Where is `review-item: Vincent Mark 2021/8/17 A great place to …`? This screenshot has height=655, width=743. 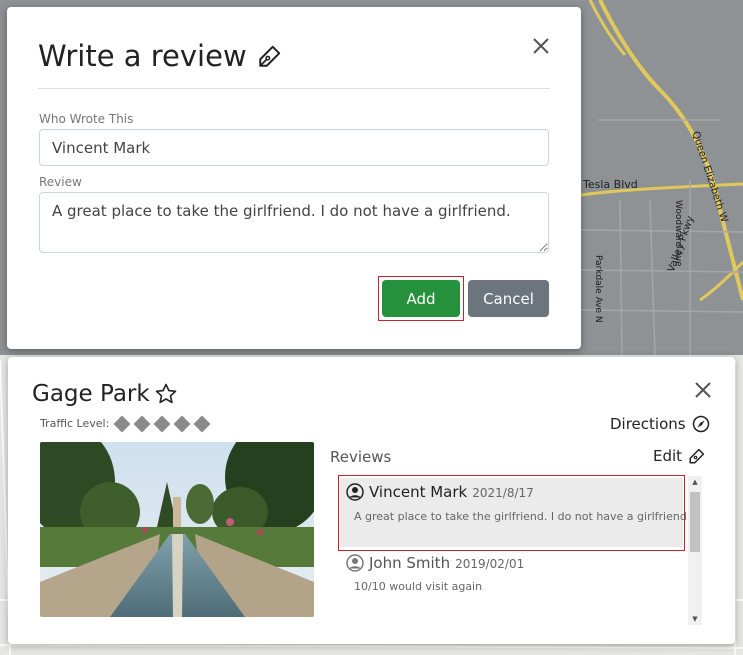
review-item: Vincent Mark 2021/8/17 A great place to … is located at coordinates (514, 513).